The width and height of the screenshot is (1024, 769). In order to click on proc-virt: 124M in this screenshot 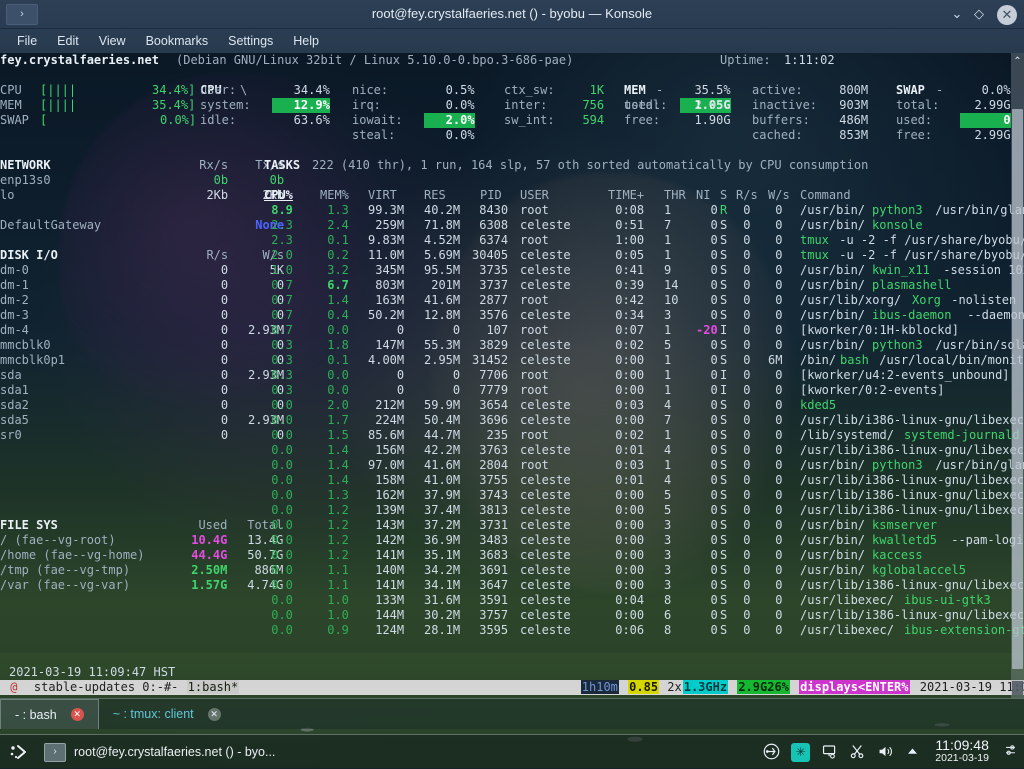, I will do `click(386, 630)`.